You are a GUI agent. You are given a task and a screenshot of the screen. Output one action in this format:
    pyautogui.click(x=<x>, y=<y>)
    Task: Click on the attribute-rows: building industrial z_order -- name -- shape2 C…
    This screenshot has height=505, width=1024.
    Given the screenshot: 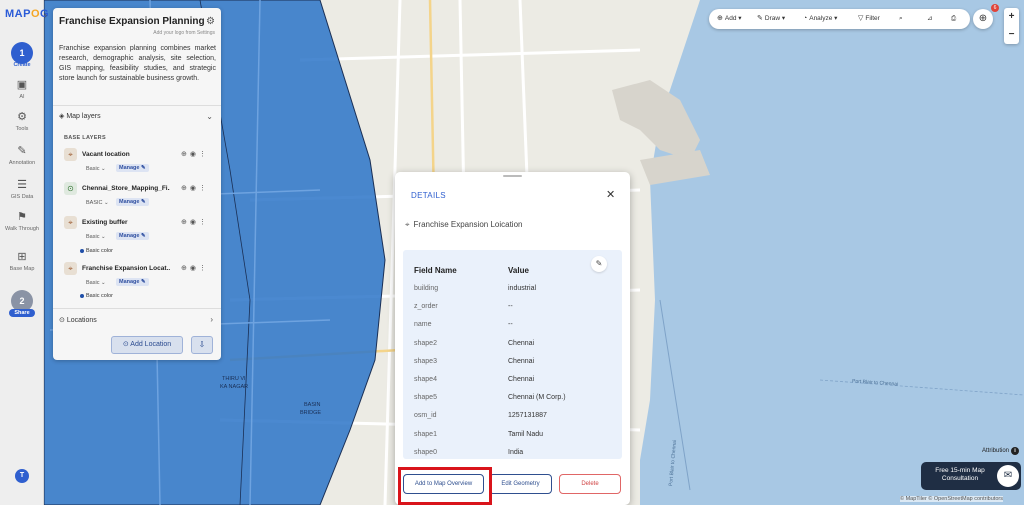 What is the action you would take?
    pyautogui.click(x=512, y=375)
    